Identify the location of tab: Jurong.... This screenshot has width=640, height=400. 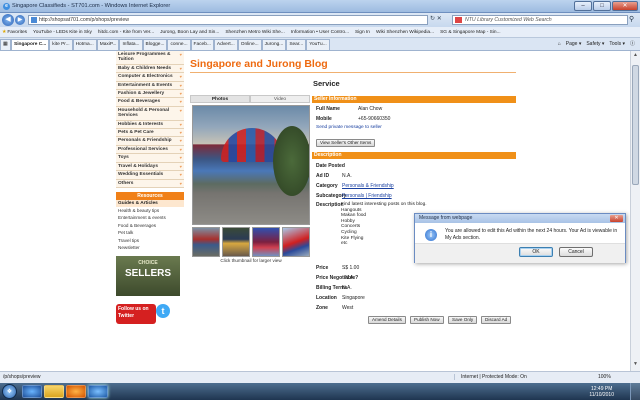
(274, 44).